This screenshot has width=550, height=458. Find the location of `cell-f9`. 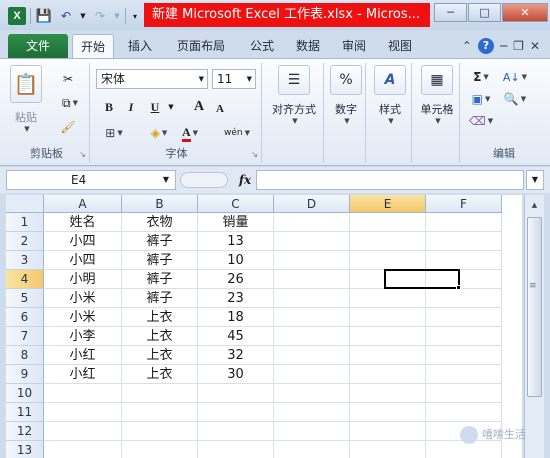

cell-f9 is located at coordinates (464, 374).